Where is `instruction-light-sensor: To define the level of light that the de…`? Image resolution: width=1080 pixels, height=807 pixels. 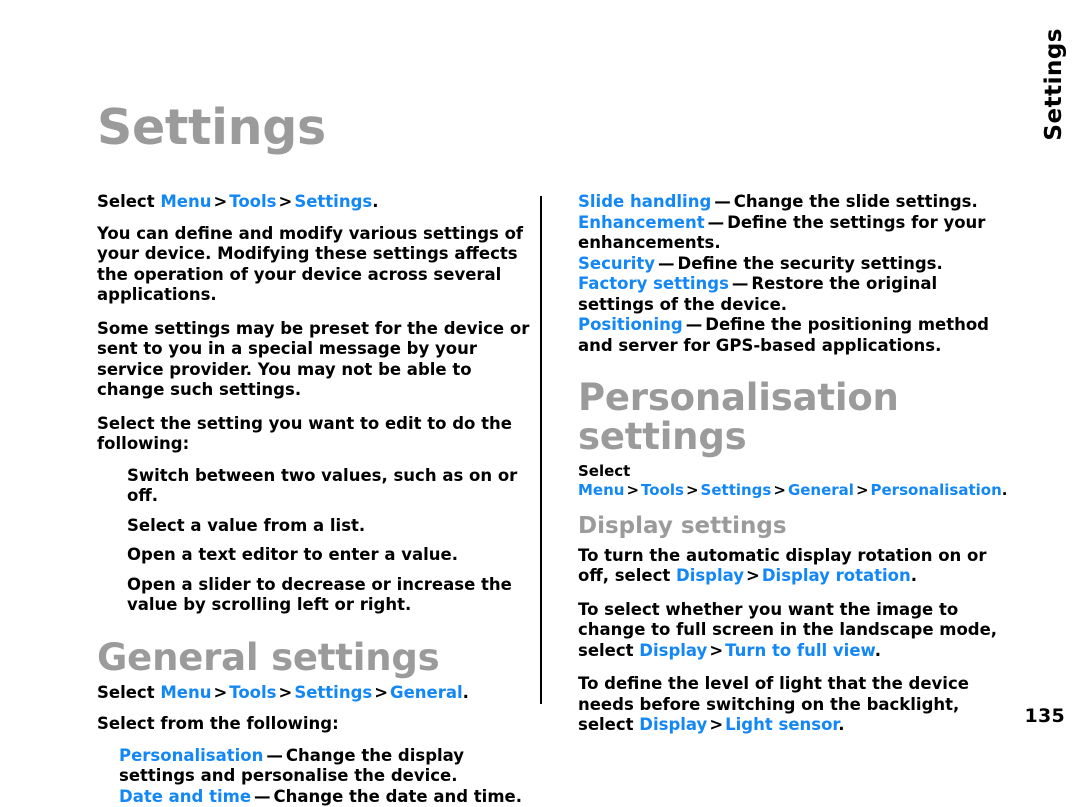 instruction-light-sensor: To define the level of light that the de… is located at coordinates (788, 705).